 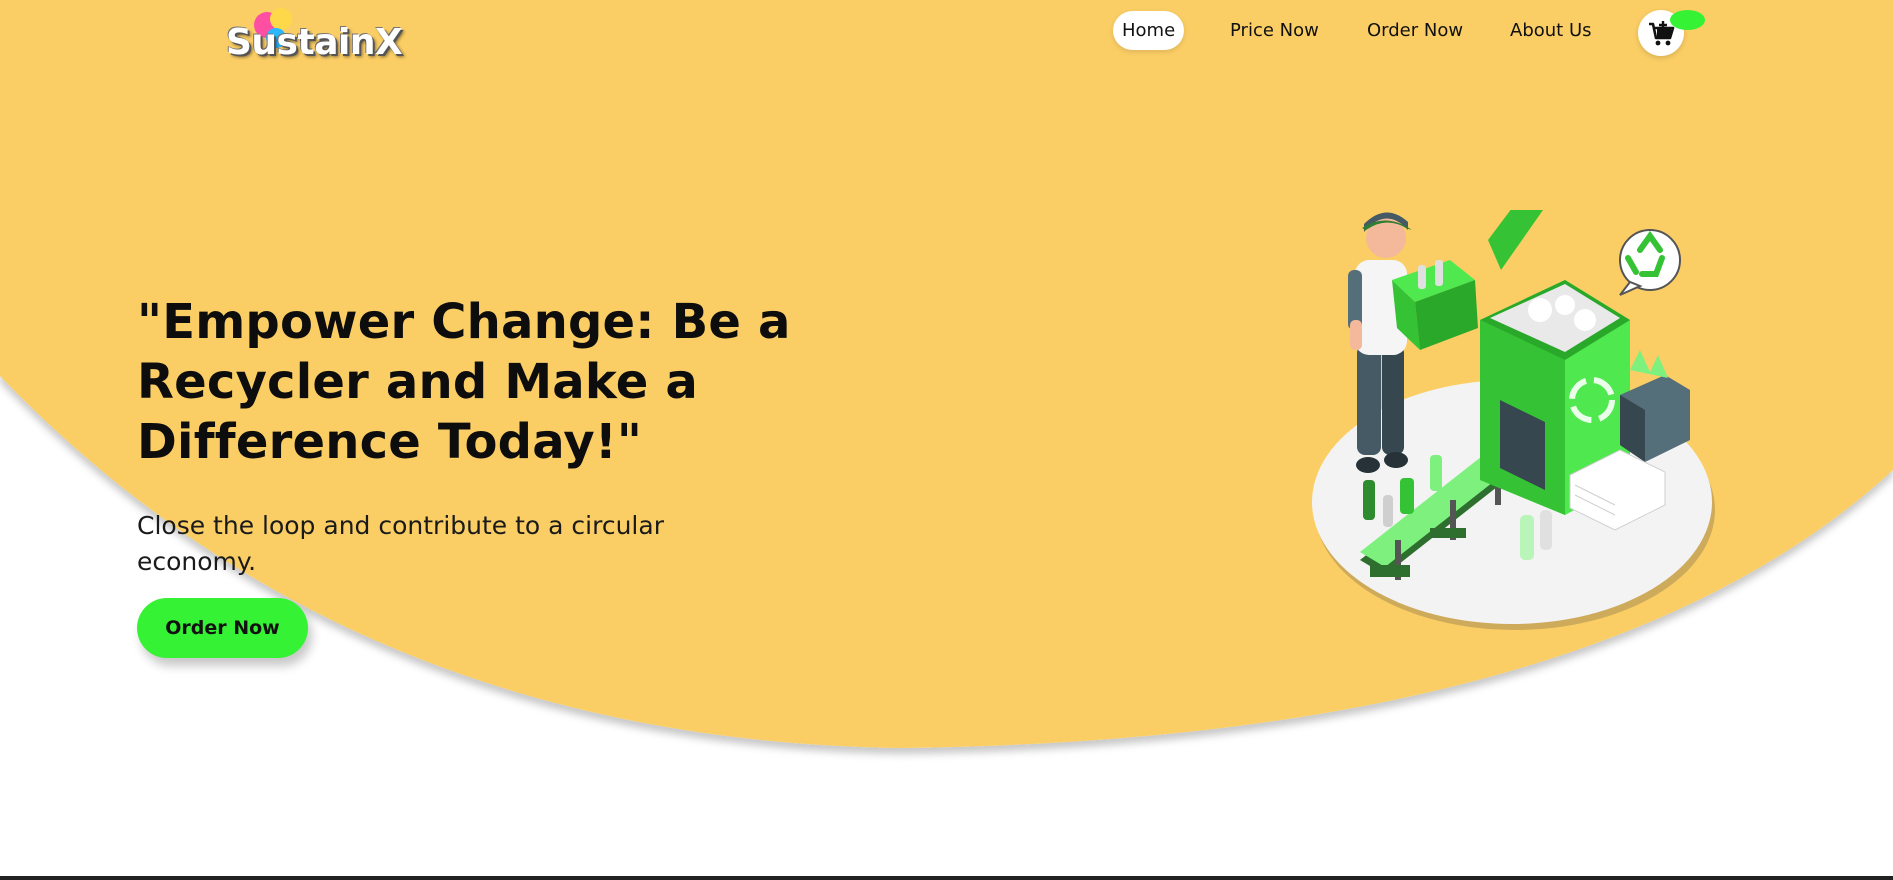 What do you see at coordinates (1513, 420) in the screenshot?
I see `recycling-worker-illustration` at bounding box center [1513, 420].